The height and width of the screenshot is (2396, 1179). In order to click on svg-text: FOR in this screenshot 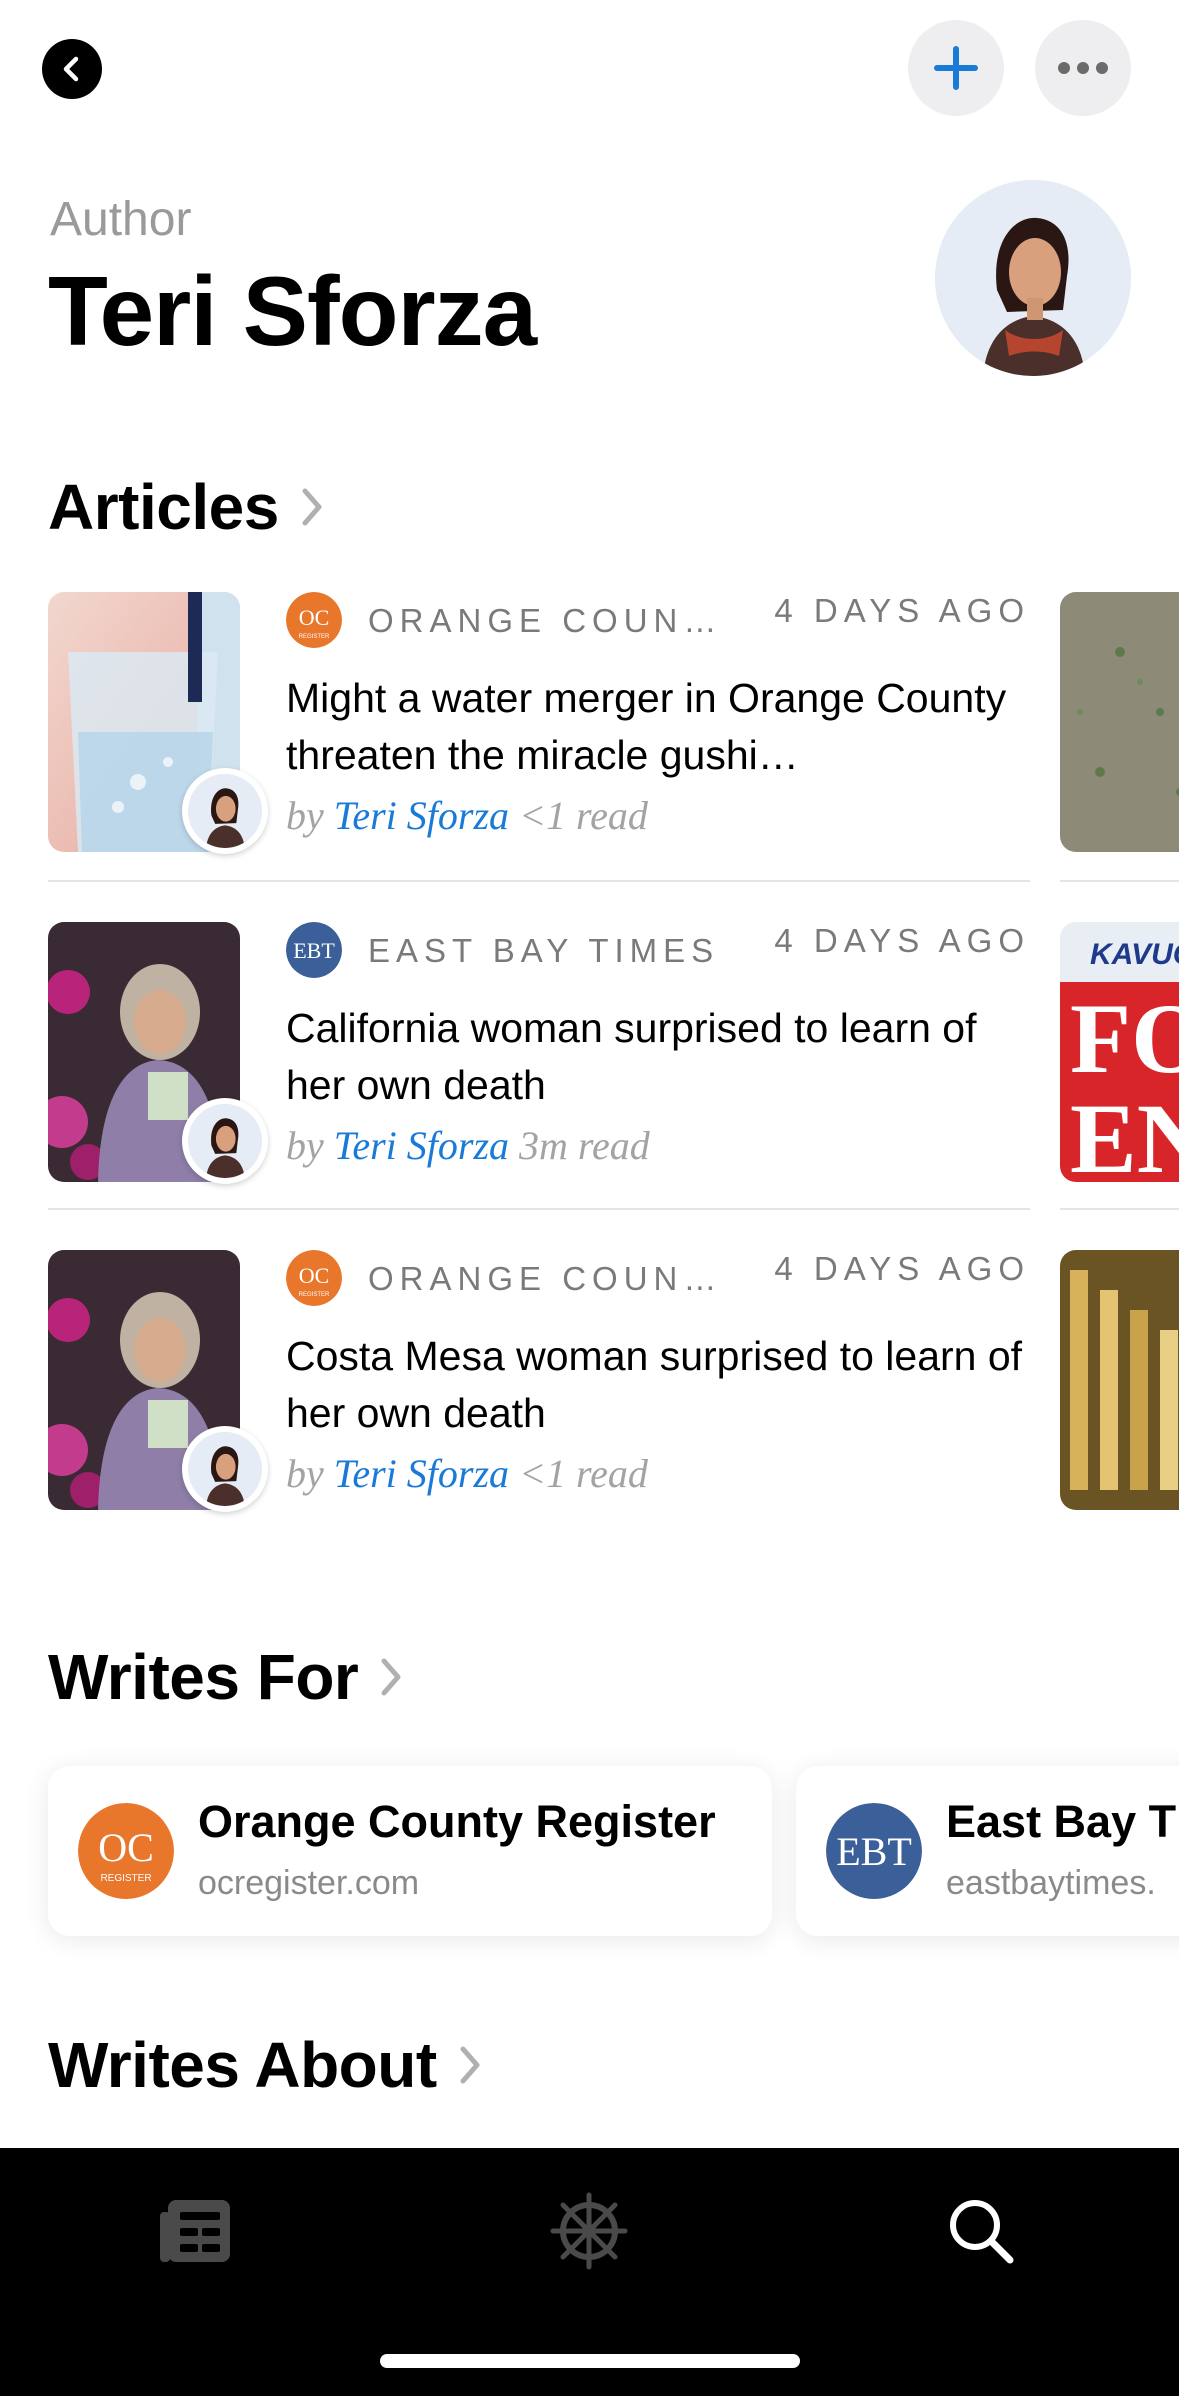, I will do `click(1124, 1038)`.